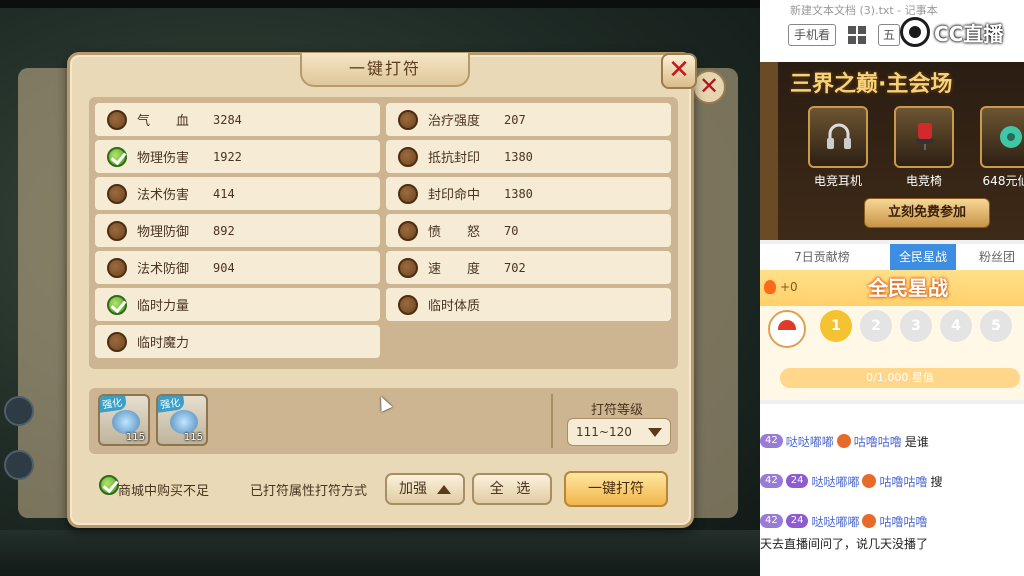 This screenshot has width=1024, height=576. What do you see at coordinates (454, 158) in the screenshot?
I see `attr-label: 抵抗封印` at bounding box center [454, 158].